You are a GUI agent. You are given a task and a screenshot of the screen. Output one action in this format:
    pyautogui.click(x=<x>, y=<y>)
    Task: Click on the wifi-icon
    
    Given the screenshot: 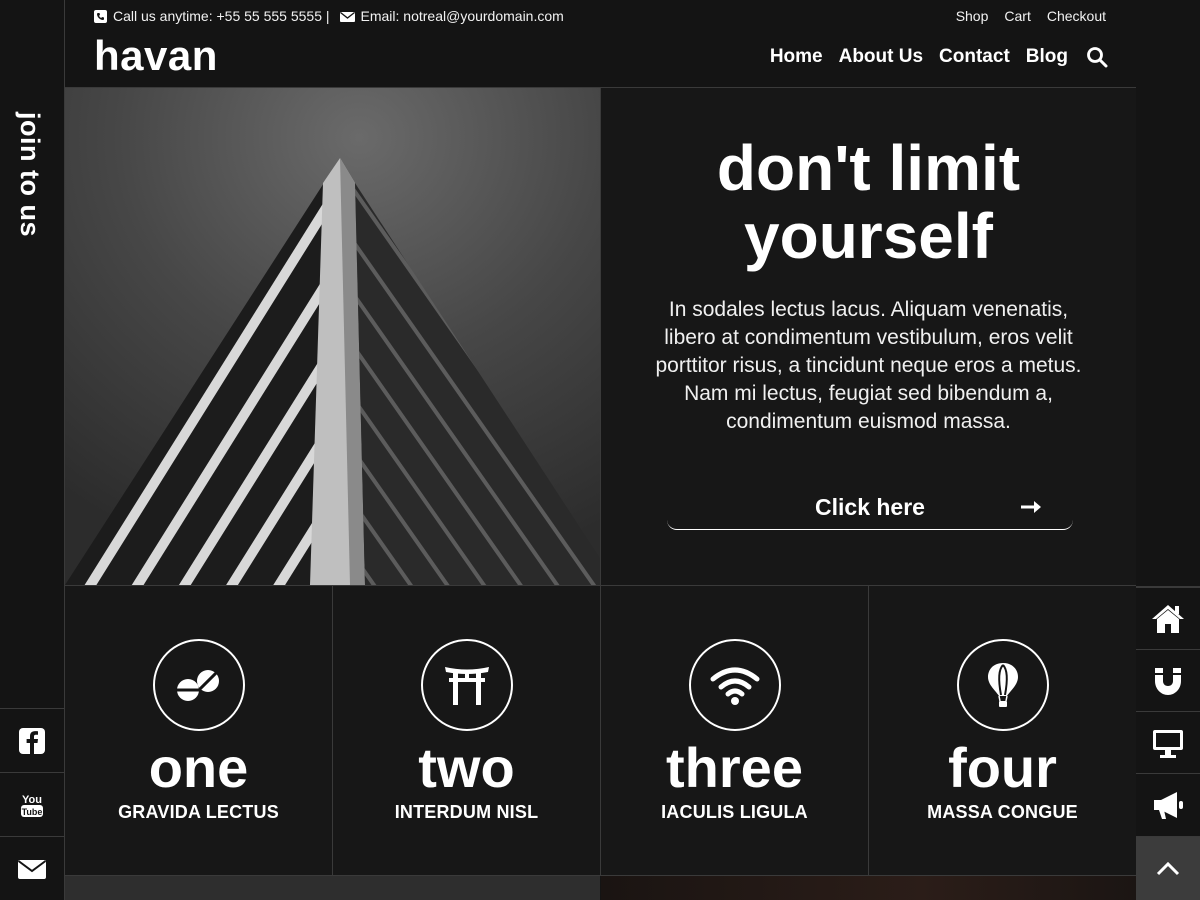 What is the action you would take?
    pyautogui.click(x=734, y=686)
    